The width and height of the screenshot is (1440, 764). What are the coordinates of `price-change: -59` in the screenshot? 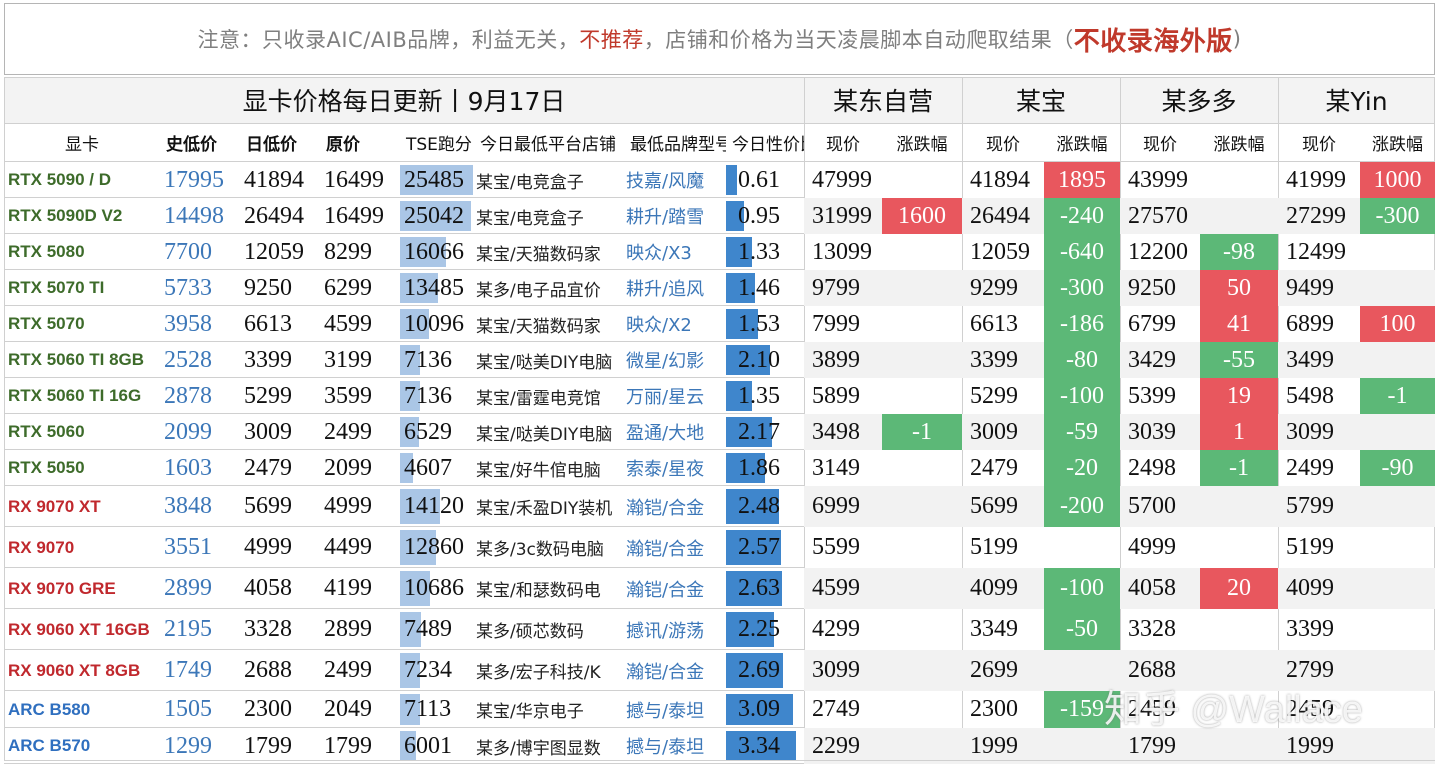 It's located at (1082, 432).